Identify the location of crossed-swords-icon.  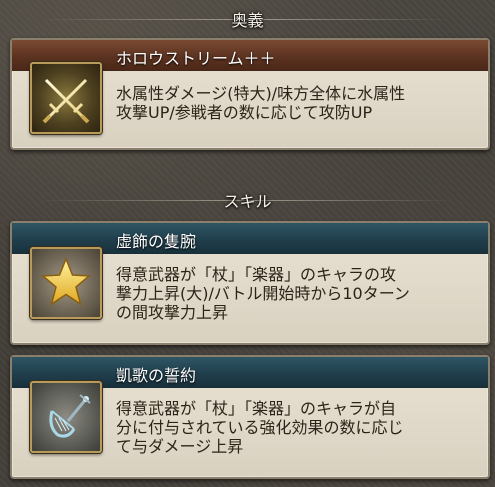
(66, 98).